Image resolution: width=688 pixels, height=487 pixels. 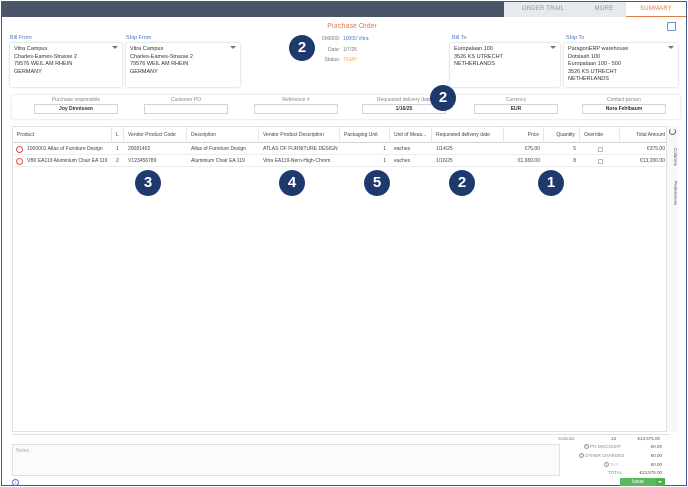 What do you see at coordinates (139, 38) in the screenshot?
I see `ship-from-label: Ship From` at bounding box center [139, 38].